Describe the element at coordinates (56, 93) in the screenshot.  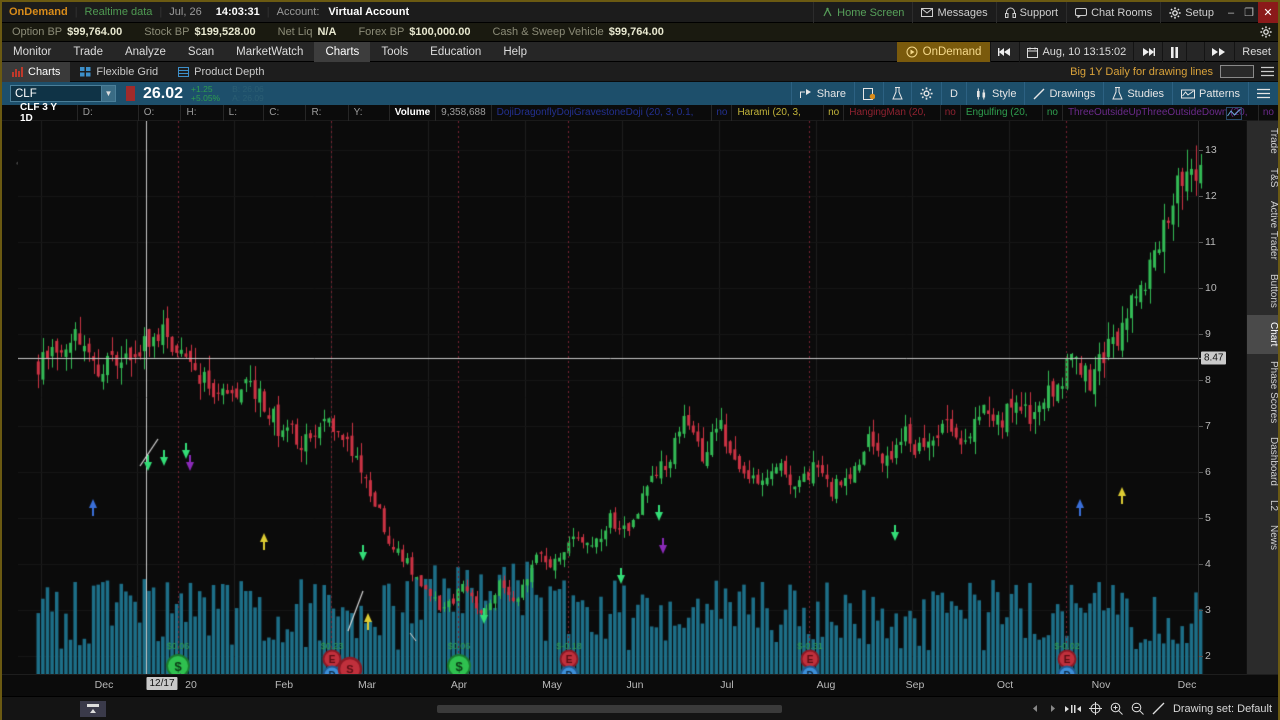
I see `symbol-input: CLF` at that location.